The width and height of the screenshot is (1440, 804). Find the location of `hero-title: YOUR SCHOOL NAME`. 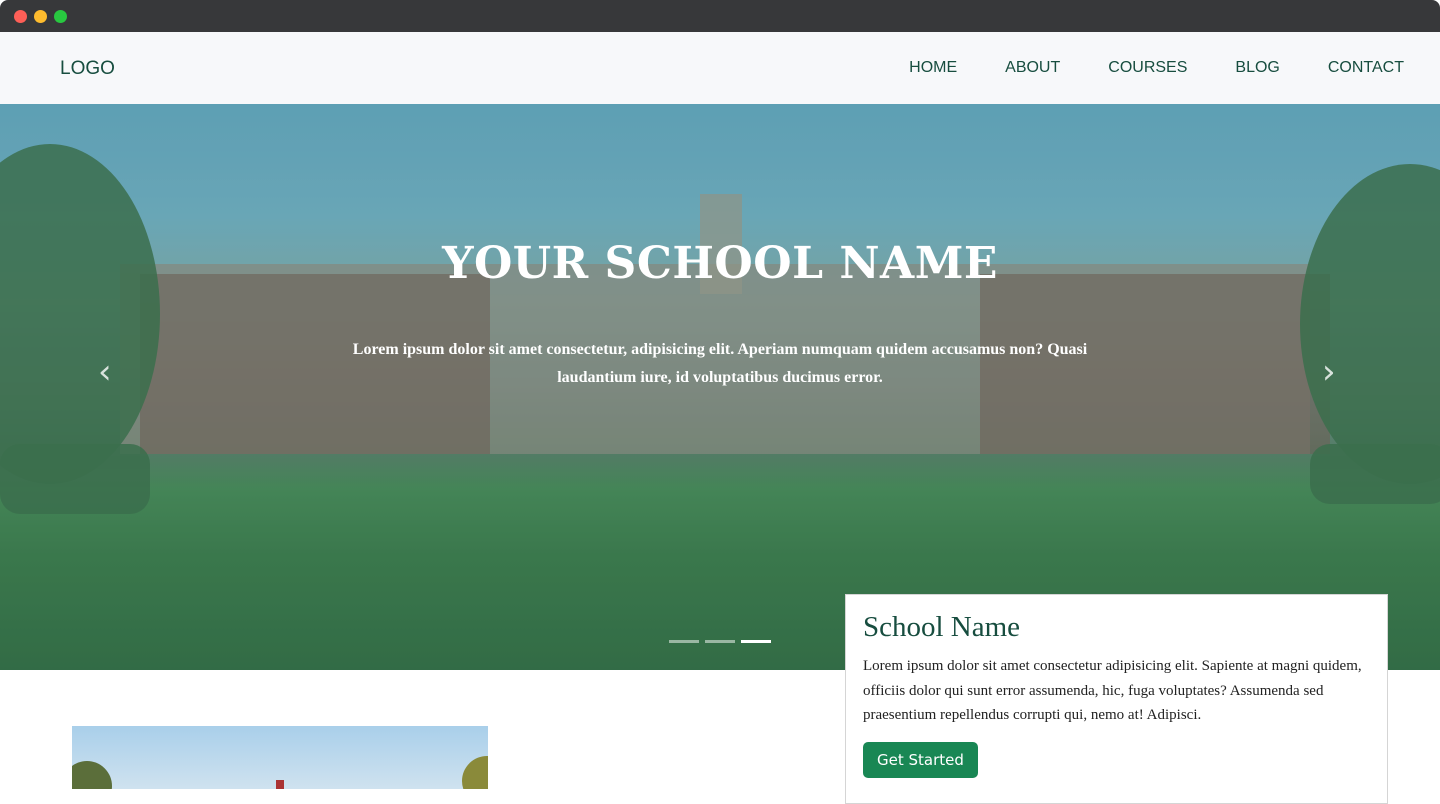

hero-title: YOUR SCHOOL NAME is located at coordinates (720, 263).